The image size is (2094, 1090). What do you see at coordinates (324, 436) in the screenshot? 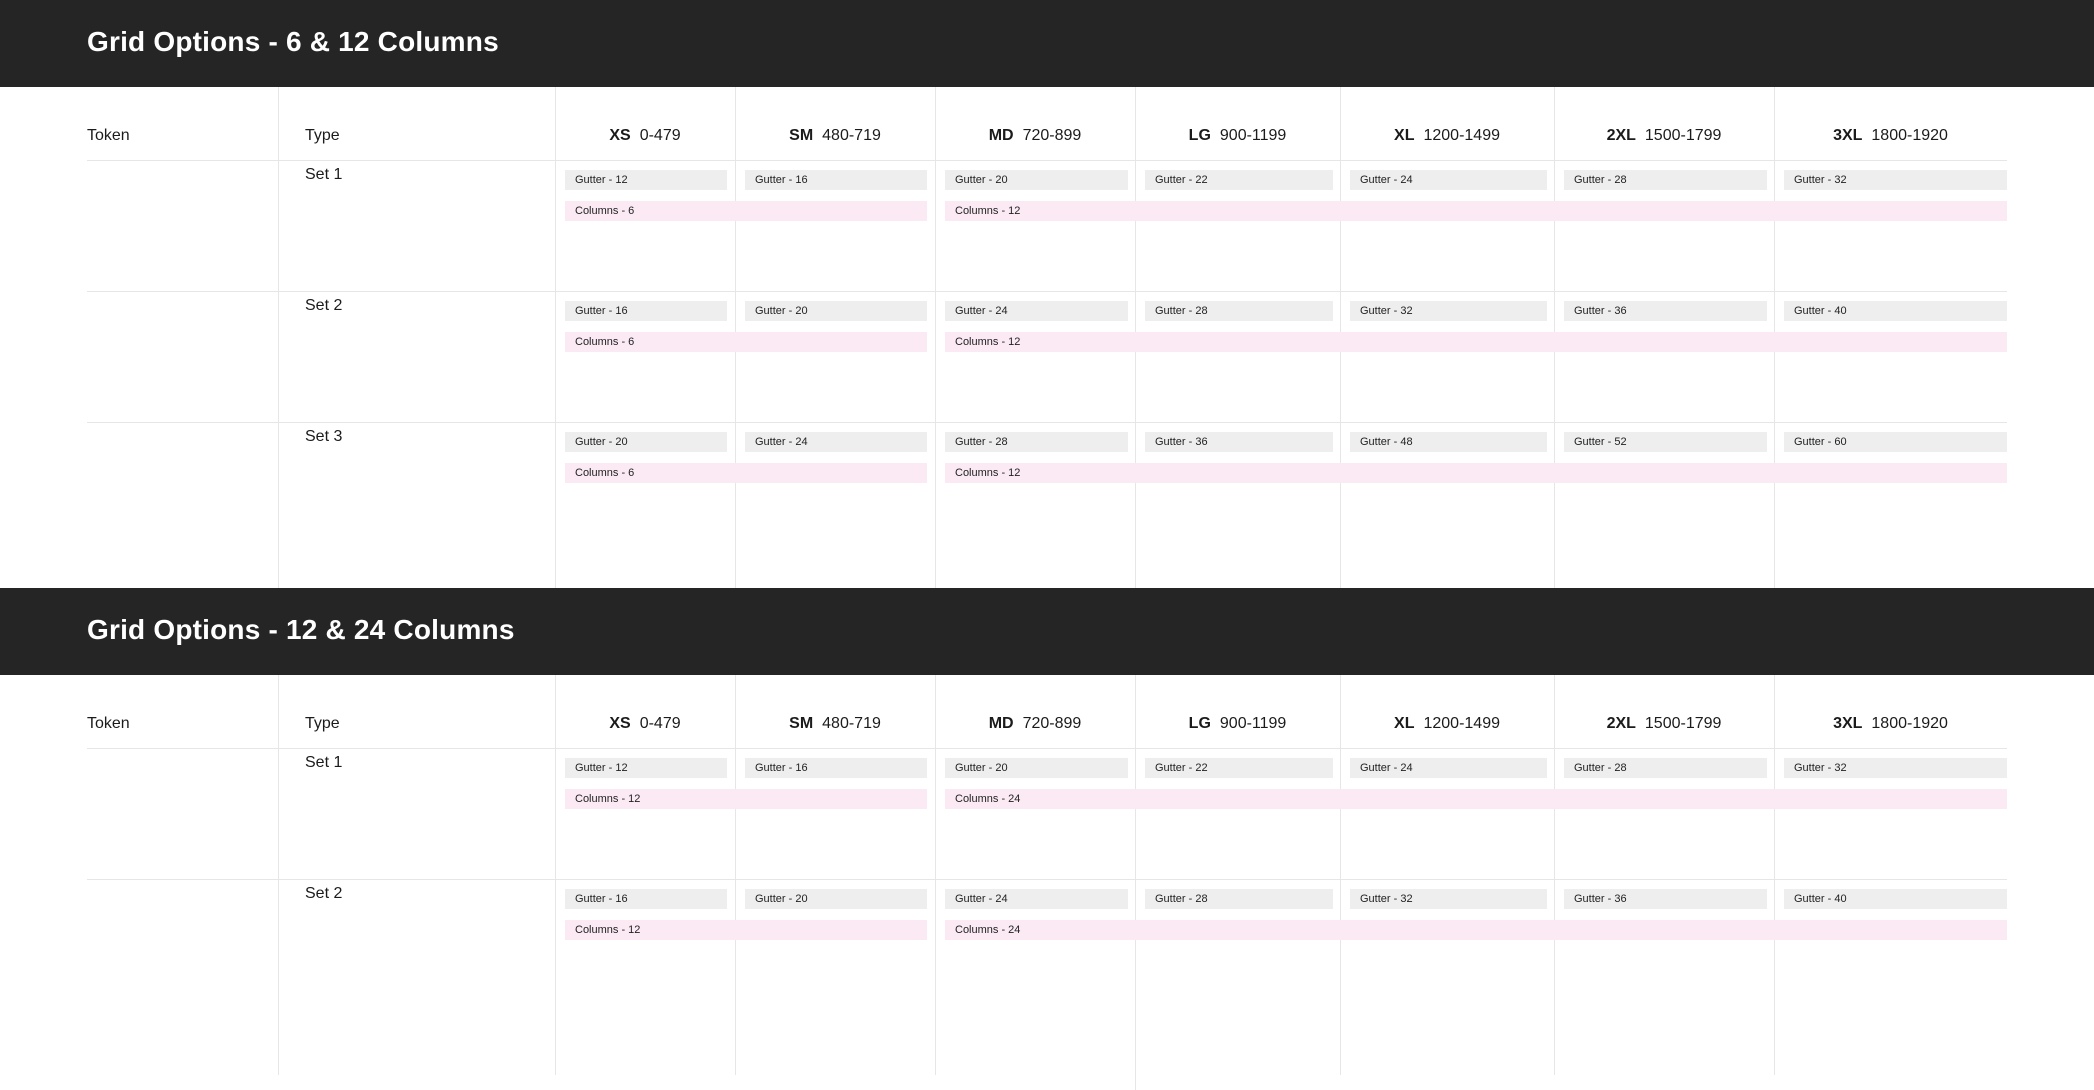
I see `set-label: Set 3` at bounding box center [324, 436].